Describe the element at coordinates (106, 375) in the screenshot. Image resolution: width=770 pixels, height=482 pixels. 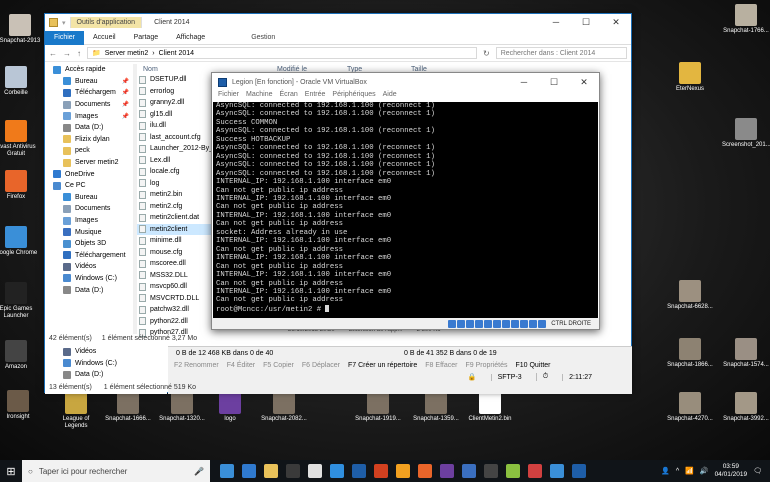
I see `nav-item-data-d: Data (D:)` at that location.